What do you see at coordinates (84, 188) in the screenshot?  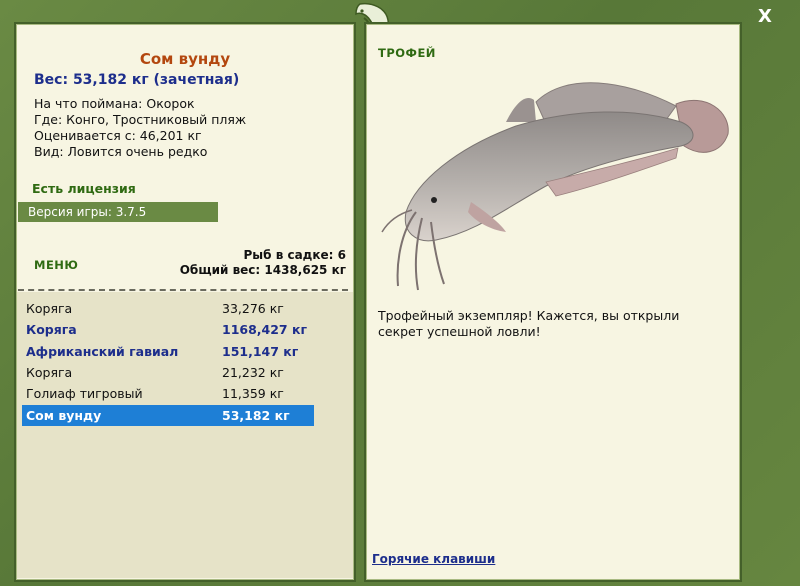 I see `license-status: Есть лицензия` at bounding box center [84, 188].